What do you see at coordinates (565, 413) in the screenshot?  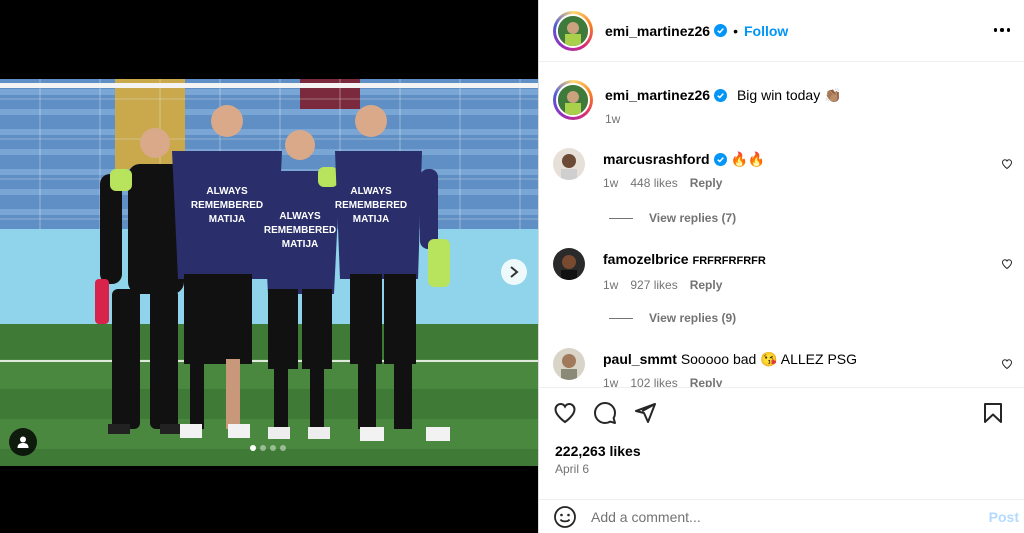 I see `like-heart-icon` at bounding box center [565, 413].